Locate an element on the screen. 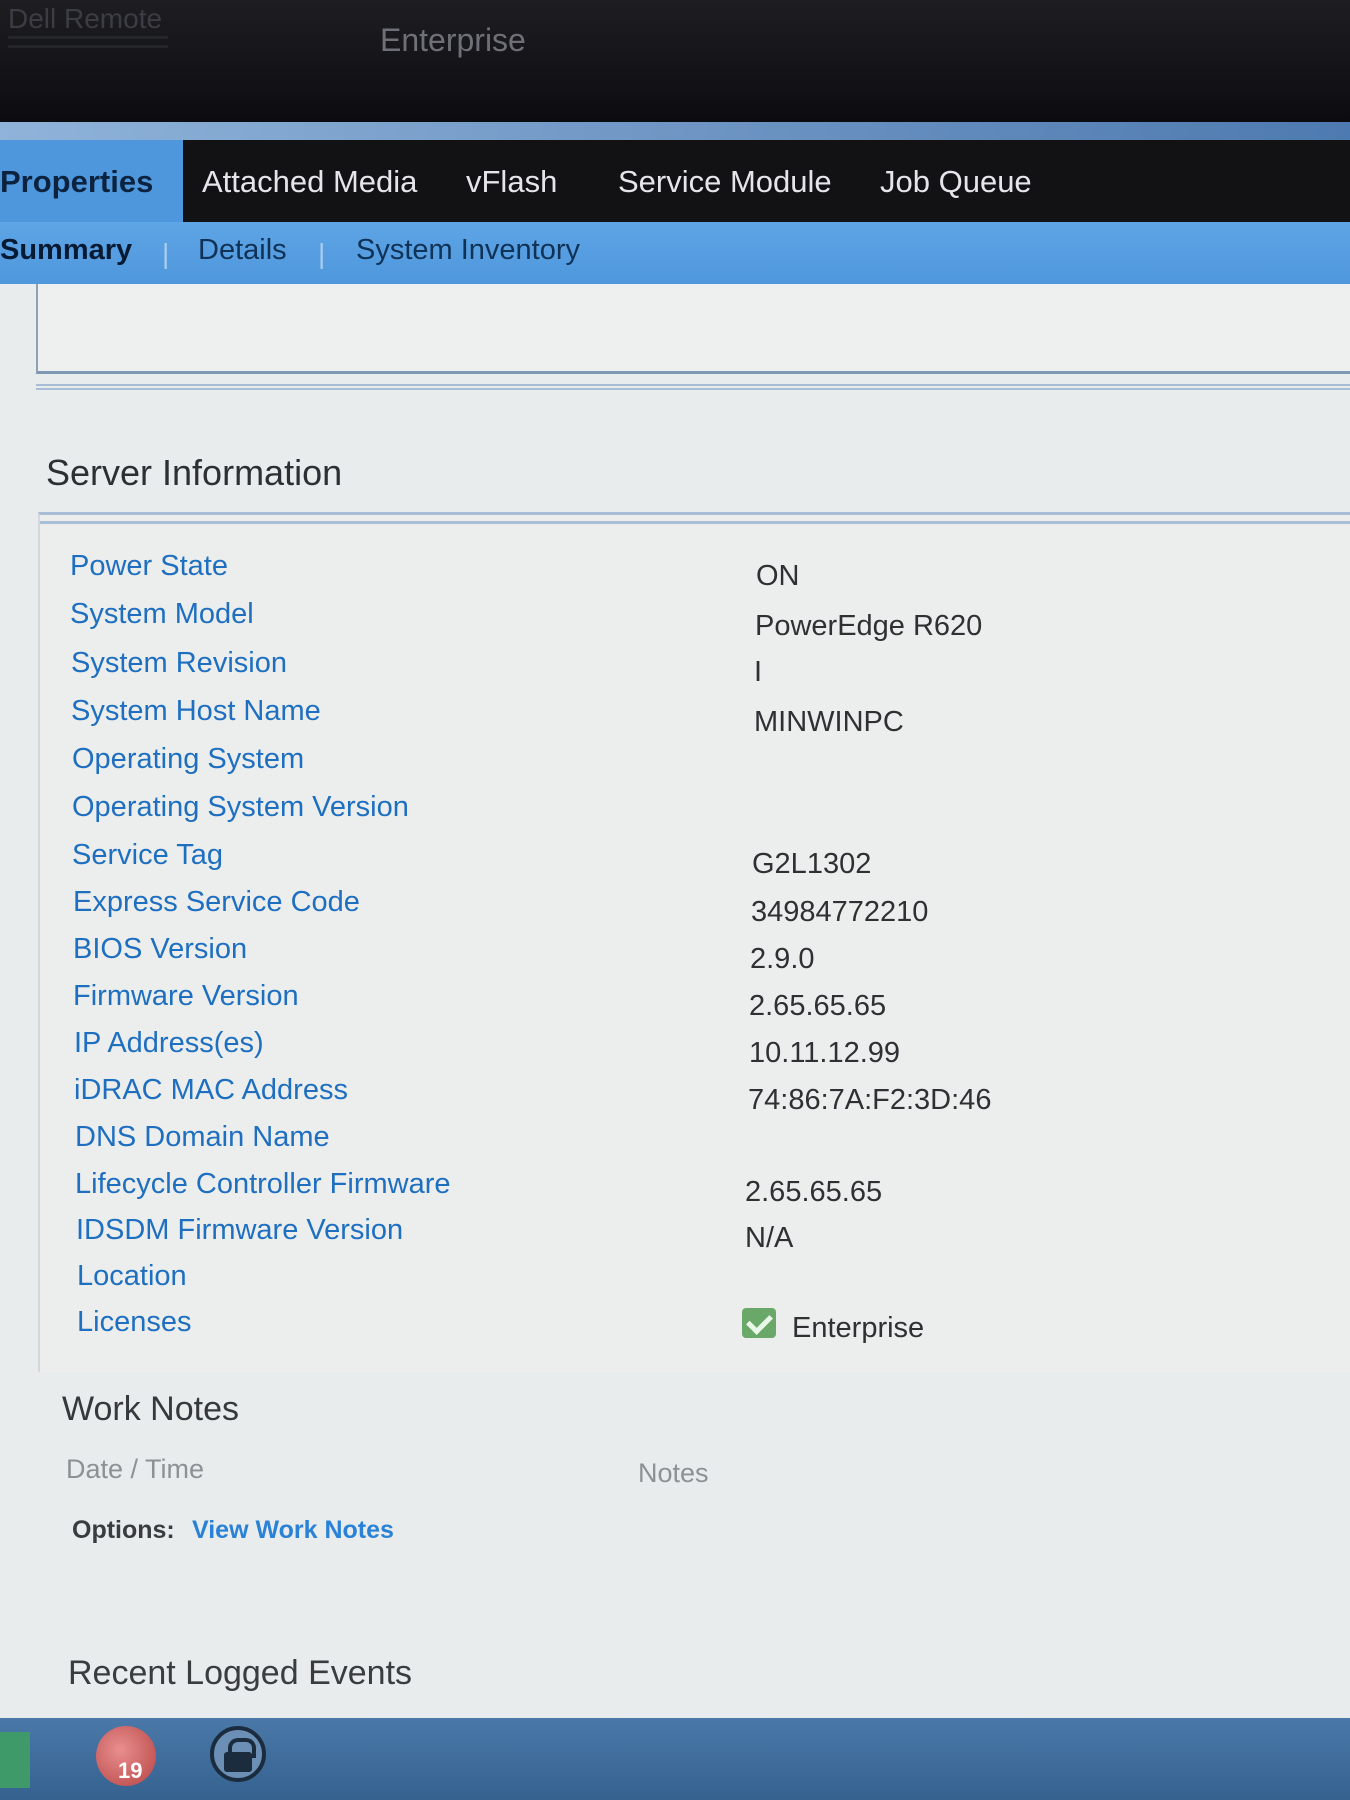 This screenshot has width=1350, height=1800. previous-panel is located at coordinates (693, 329).